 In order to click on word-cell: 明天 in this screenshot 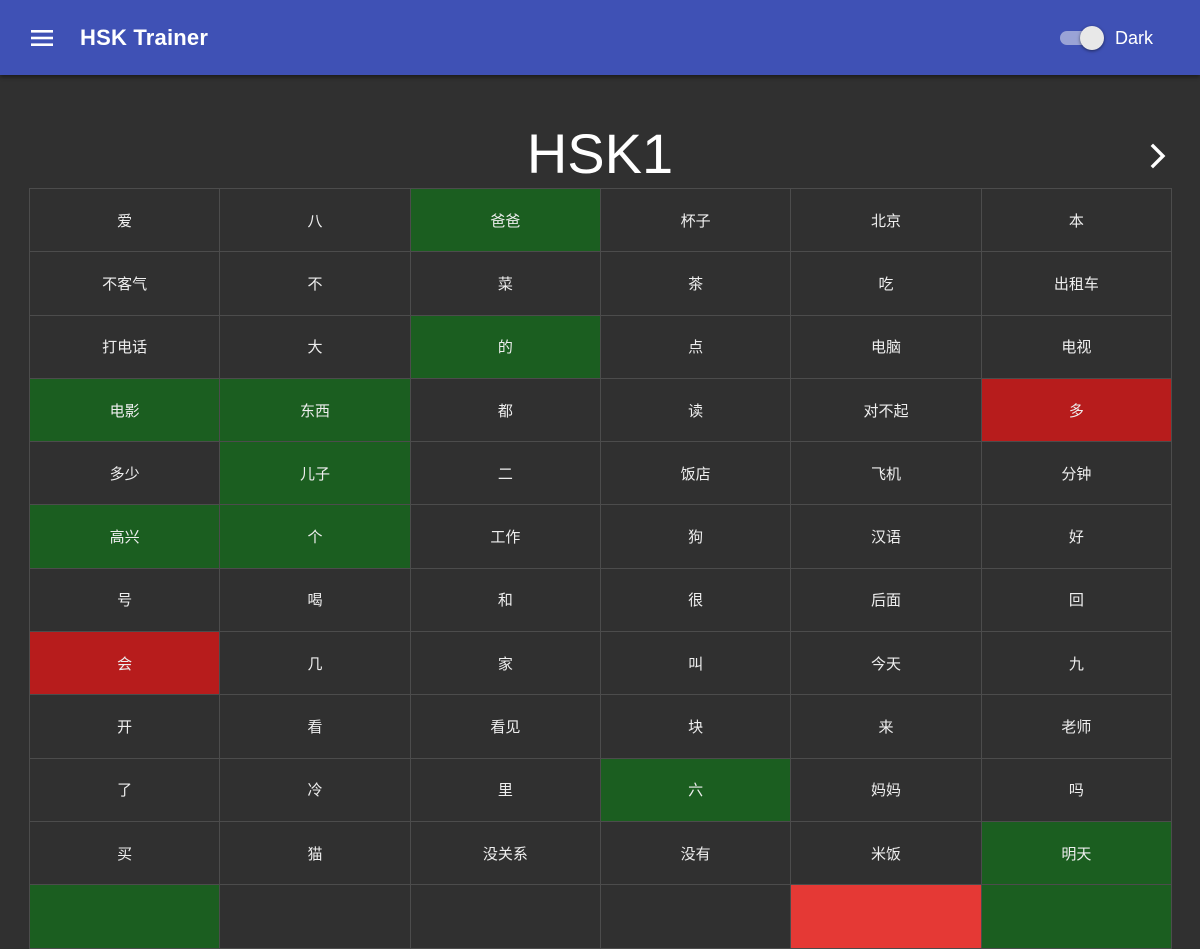, I will do `click(1076, 853)`.